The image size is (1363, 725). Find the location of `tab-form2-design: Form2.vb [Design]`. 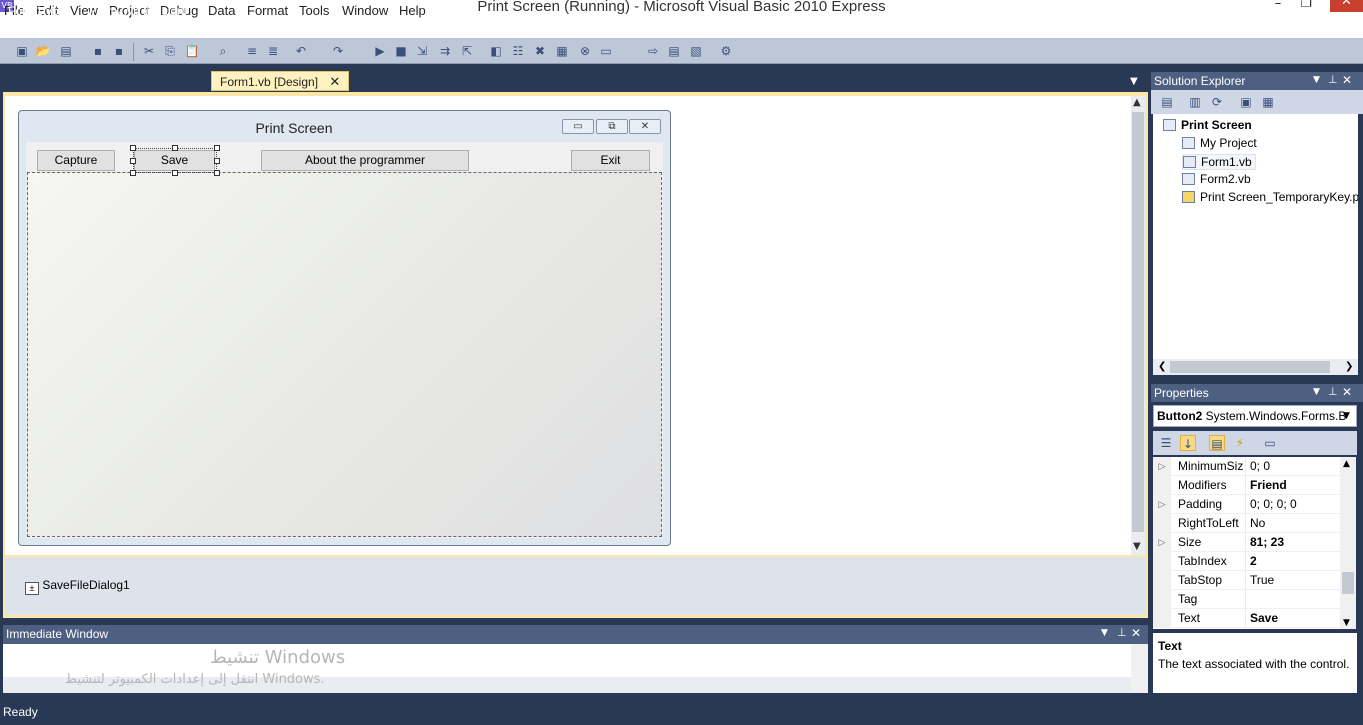

tab-form2-design: Form2.vb [Design] is located at coordinates (138, 12).